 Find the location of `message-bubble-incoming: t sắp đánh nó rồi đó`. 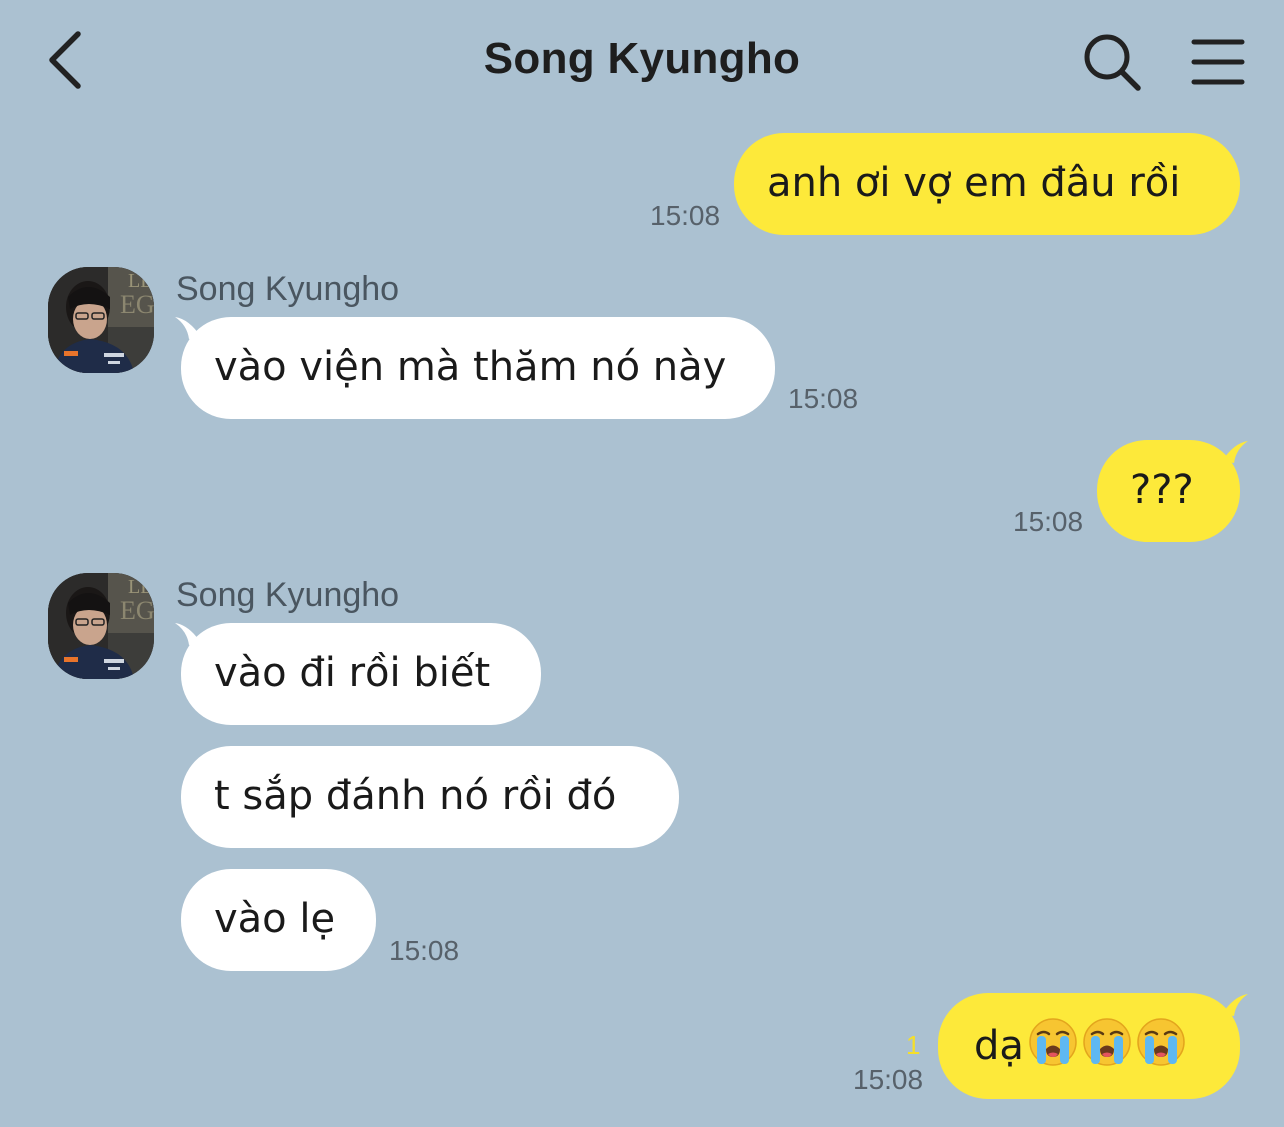

message-bubble-incoming: t sắp đánh nó rồi đó is located at coordinates (430, 797).